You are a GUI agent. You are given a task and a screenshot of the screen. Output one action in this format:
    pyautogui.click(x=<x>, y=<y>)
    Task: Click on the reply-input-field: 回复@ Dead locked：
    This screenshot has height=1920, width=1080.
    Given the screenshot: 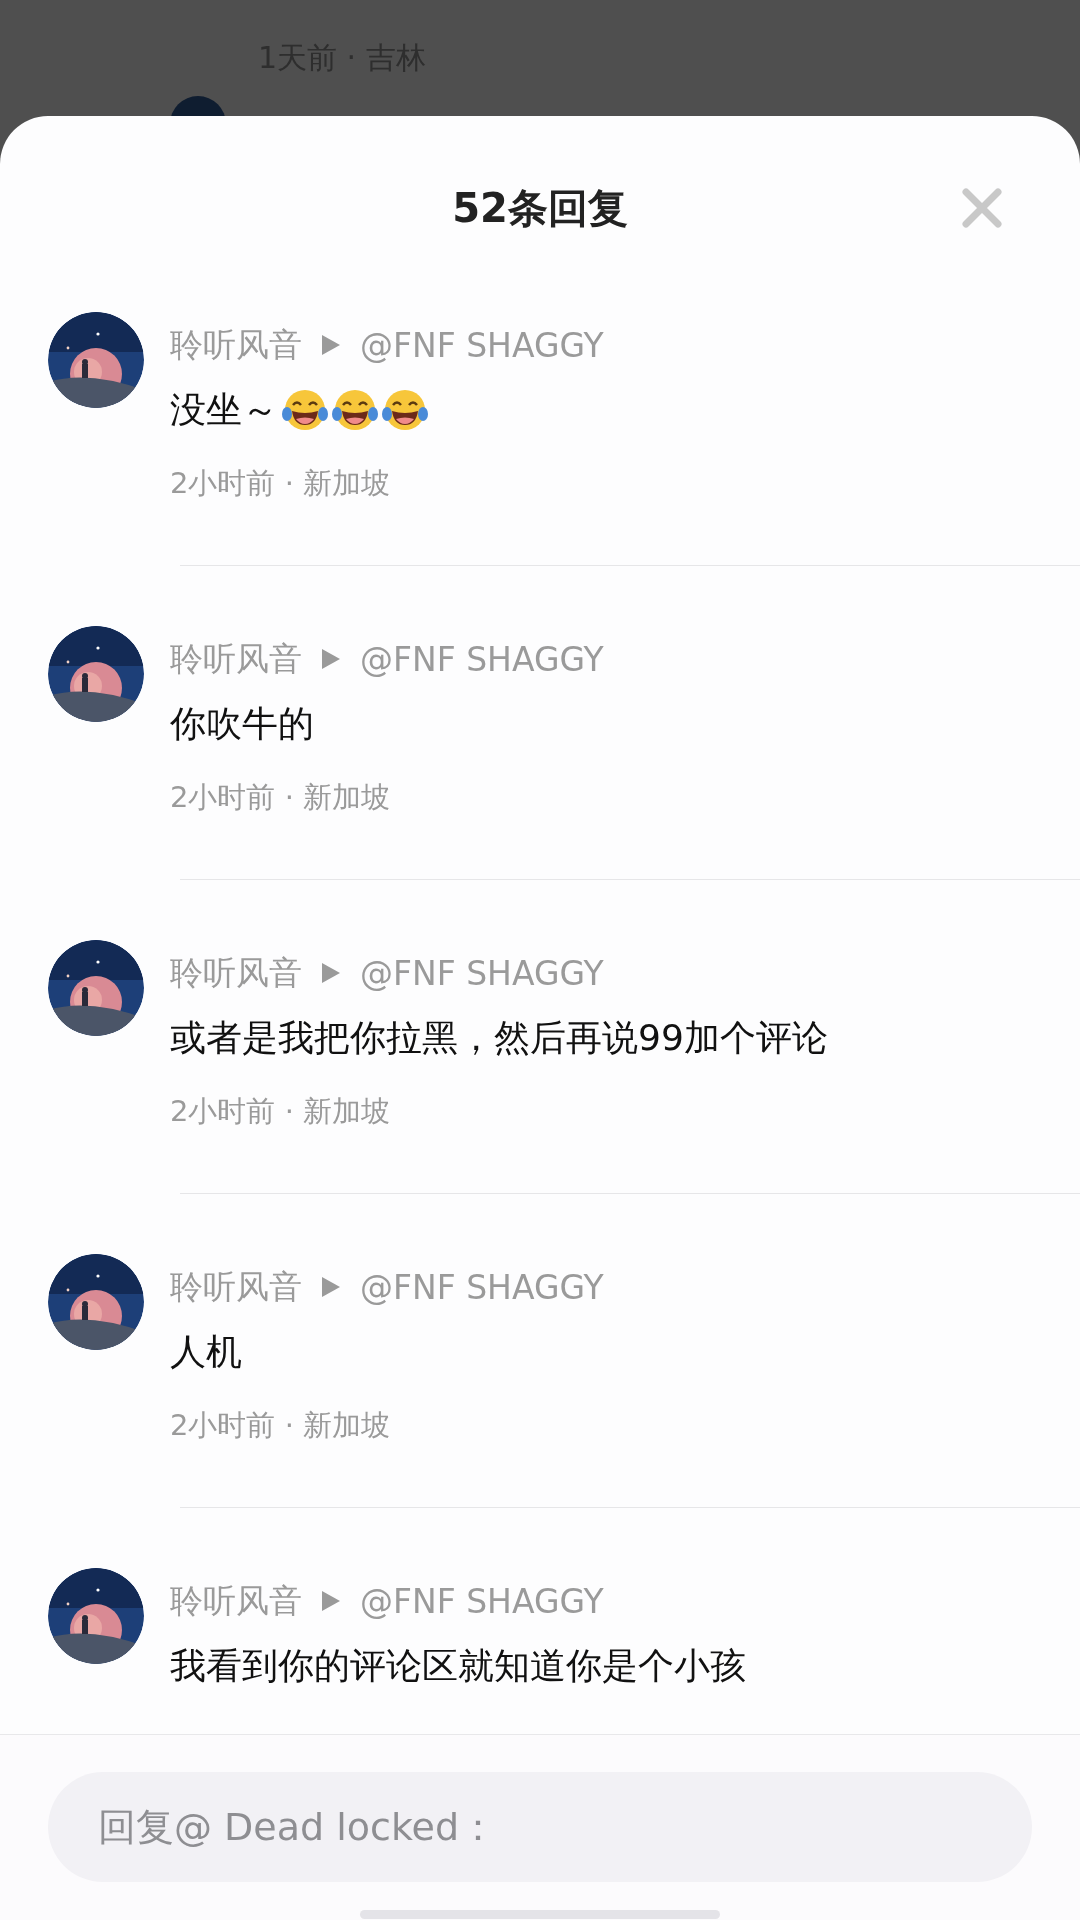 What is the action you would take?
    pyautogui.click(x=540, y=1827)
    